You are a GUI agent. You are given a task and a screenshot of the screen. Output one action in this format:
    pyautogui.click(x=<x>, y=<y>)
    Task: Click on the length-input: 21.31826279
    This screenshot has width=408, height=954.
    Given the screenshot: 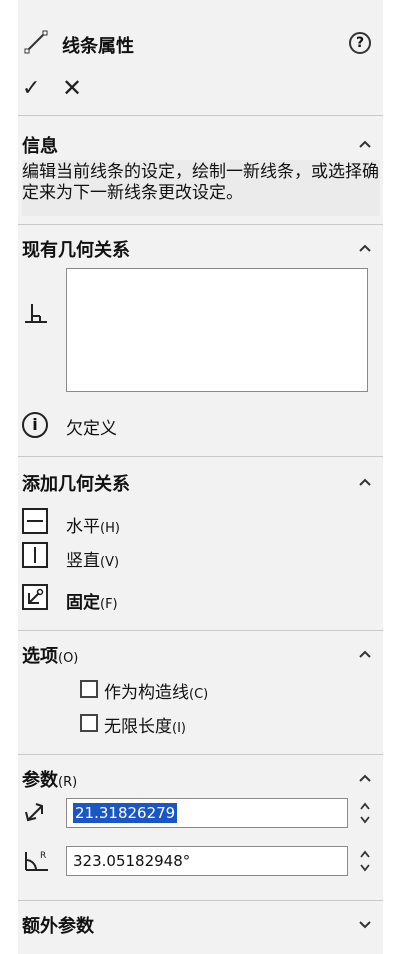 What is the action you would take?
    pyautogui.click(x=207, y=813)
    